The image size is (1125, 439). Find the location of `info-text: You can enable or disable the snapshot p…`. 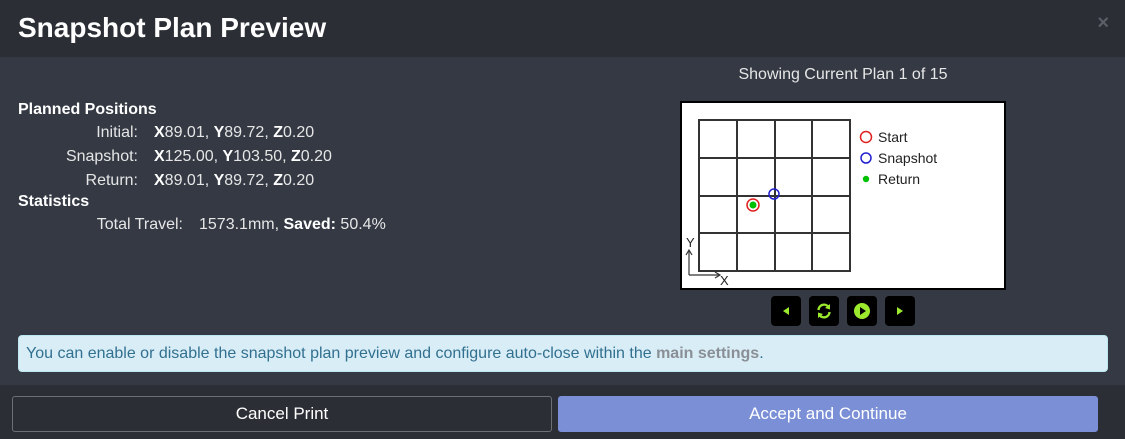

info-text: You can enable or disable the snapshot p… is located at coordinates (341, 353).